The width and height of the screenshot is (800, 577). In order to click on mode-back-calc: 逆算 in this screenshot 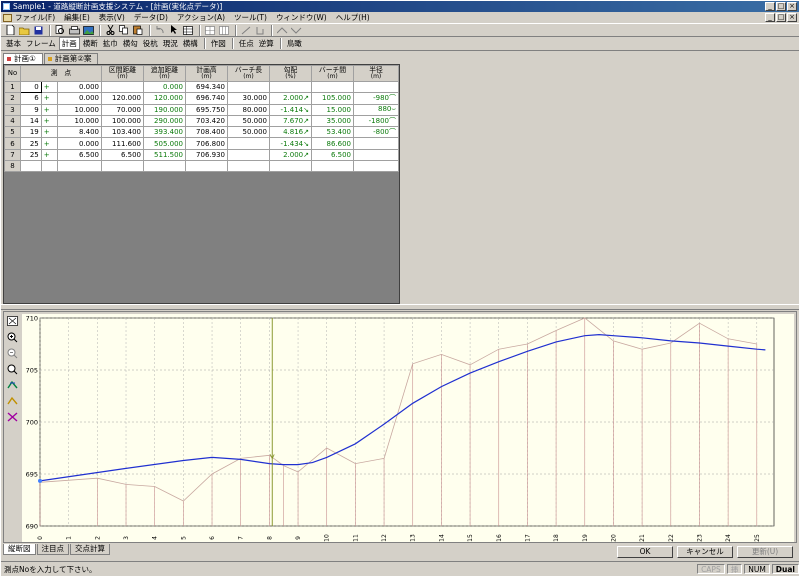, I will do `click(266, 43)`.